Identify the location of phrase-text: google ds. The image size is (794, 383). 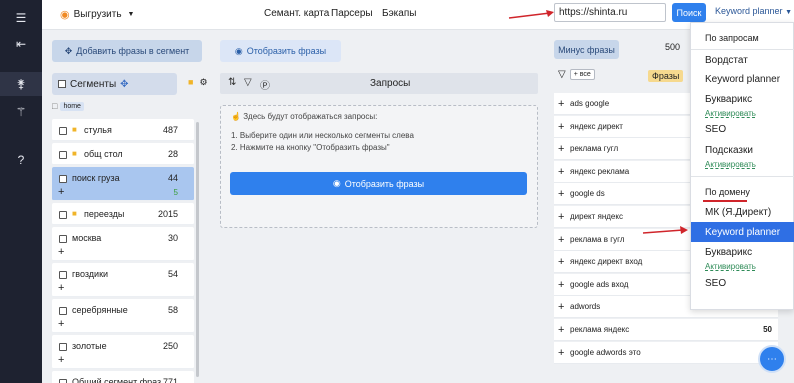
(587, 194).